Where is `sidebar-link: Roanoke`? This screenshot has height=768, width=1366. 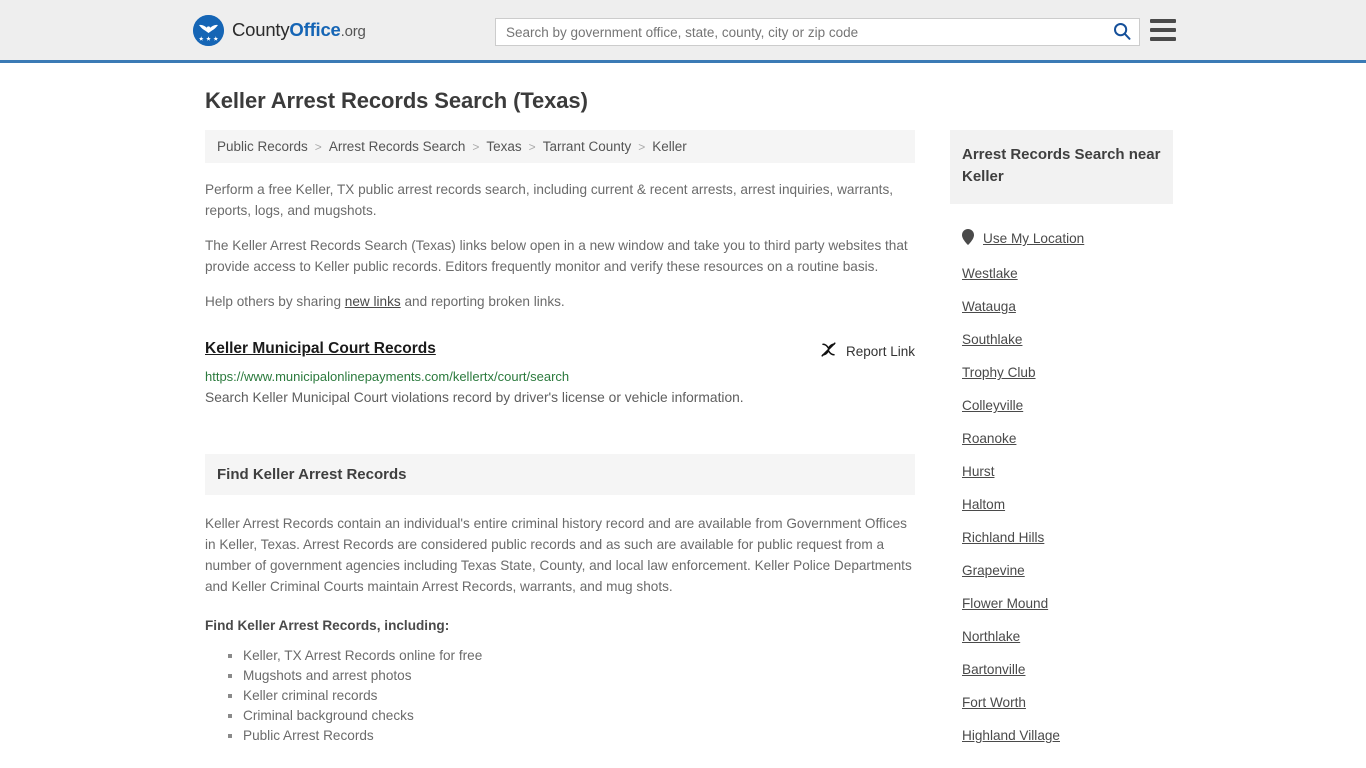 sidebar-link: Roanoke is located at coordinates (989, 438).